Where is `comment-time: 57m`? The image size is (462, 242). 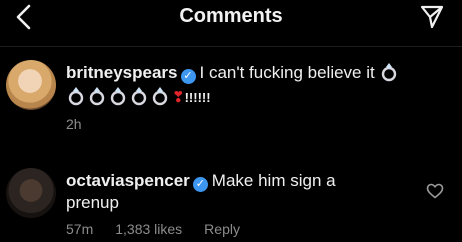
comment-time: 57m is located at coordinates (80, 229).